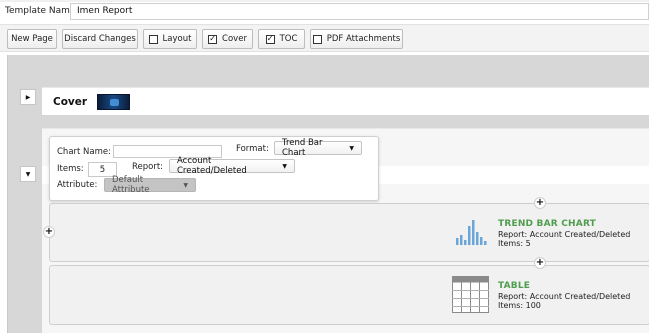 Image resolution: width=649 pixels, height=333 pixels. What do you see at coordinates (471, 232) in the screenshot?
I see `trend-bar-chart-icon` at bounding box center [471, 232].